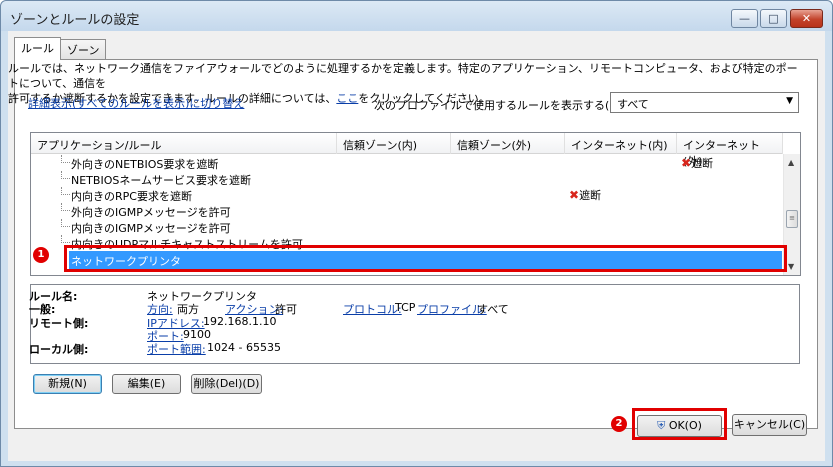 The height and width of the screenshot is (467, 833). Describe the element at coordinates (407, 227) in the screenshot. I see `table-row: 内向きのIGMPメッセージを許可` at that location.